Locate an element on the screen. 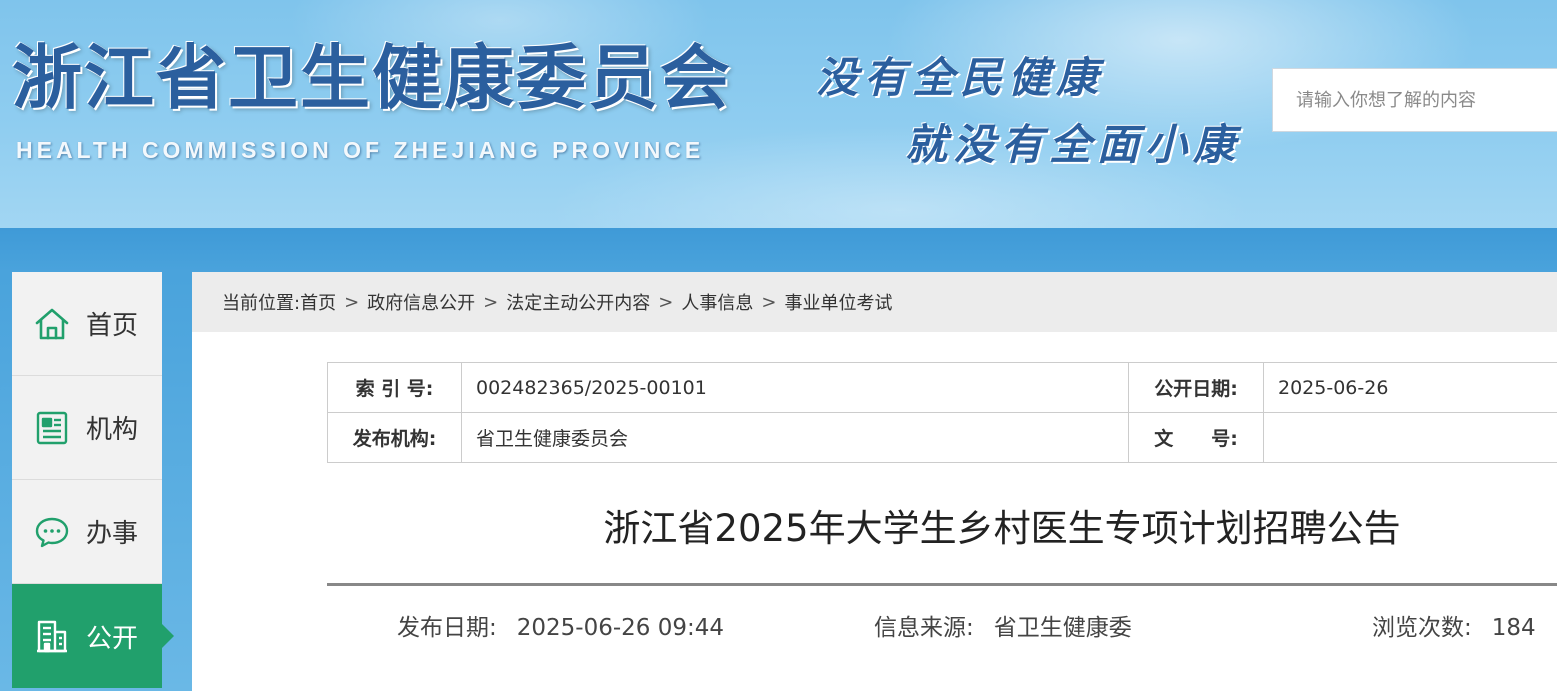  view-count-label: 浏览次数: is located at coordinates (1422, 628).